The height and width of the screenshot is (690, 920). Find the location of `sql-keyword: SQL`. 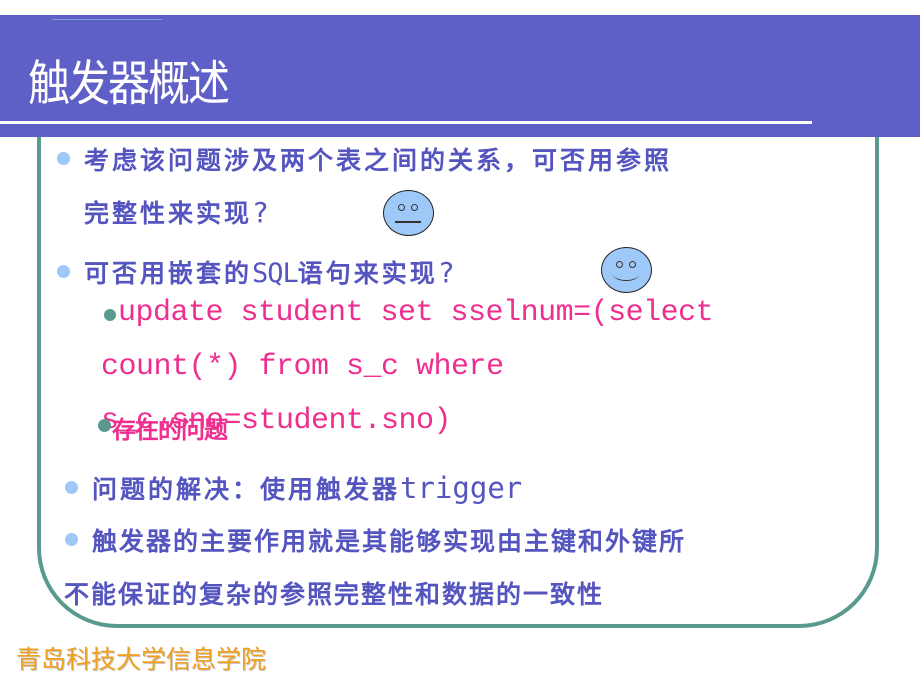

sql-keyword: SQL is located at coordinates (275, 273).